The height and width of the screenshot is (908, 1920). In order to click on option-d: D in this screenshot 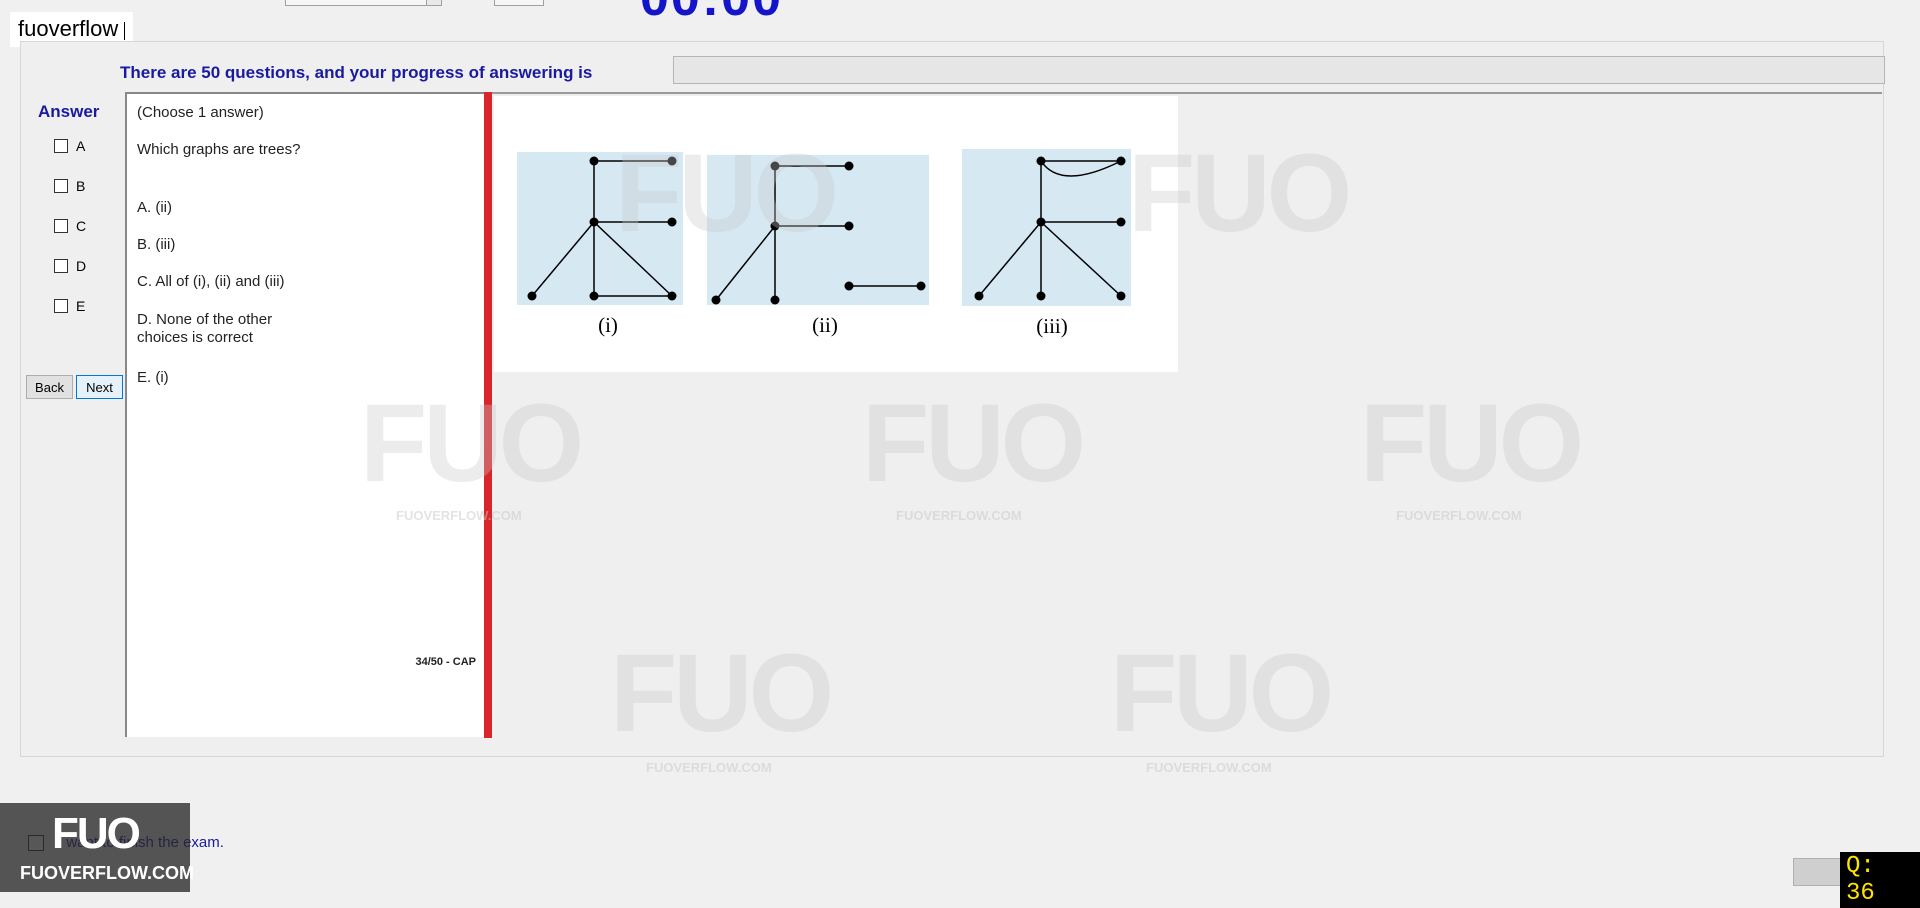, I will do `click(70, 266)`.